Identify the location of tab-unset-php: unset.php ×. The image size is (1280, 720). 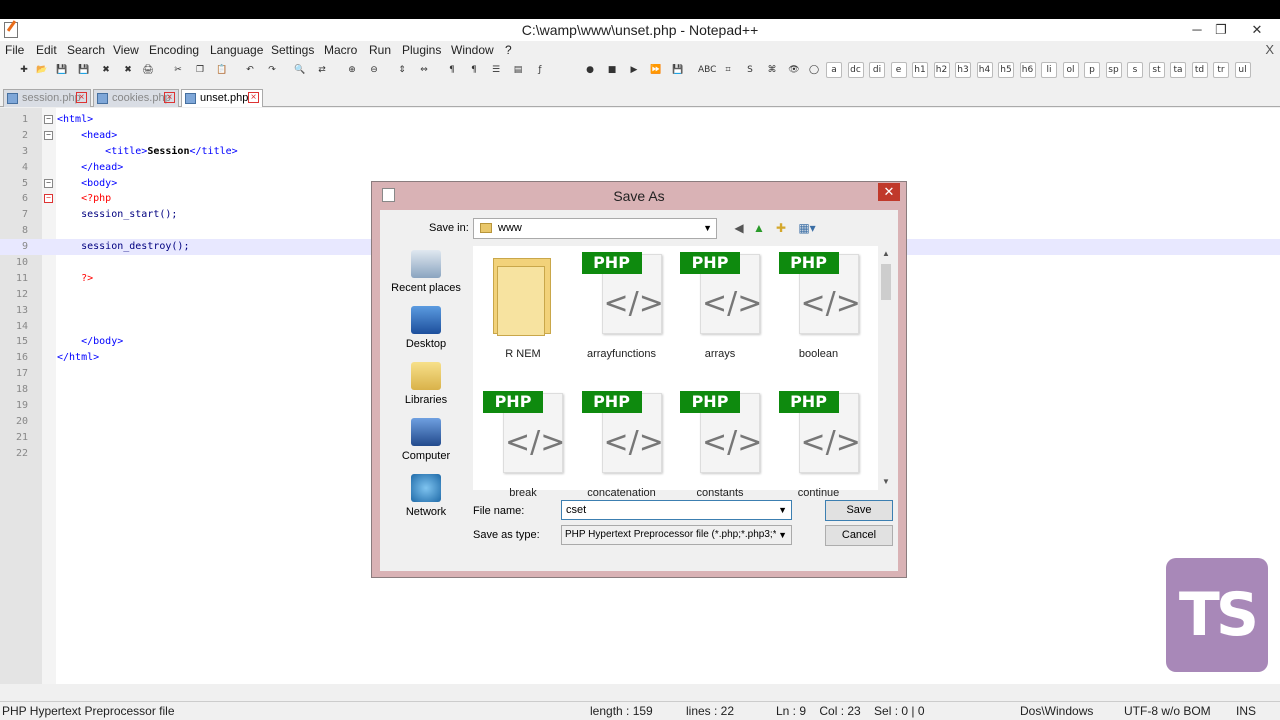
(222, 98).